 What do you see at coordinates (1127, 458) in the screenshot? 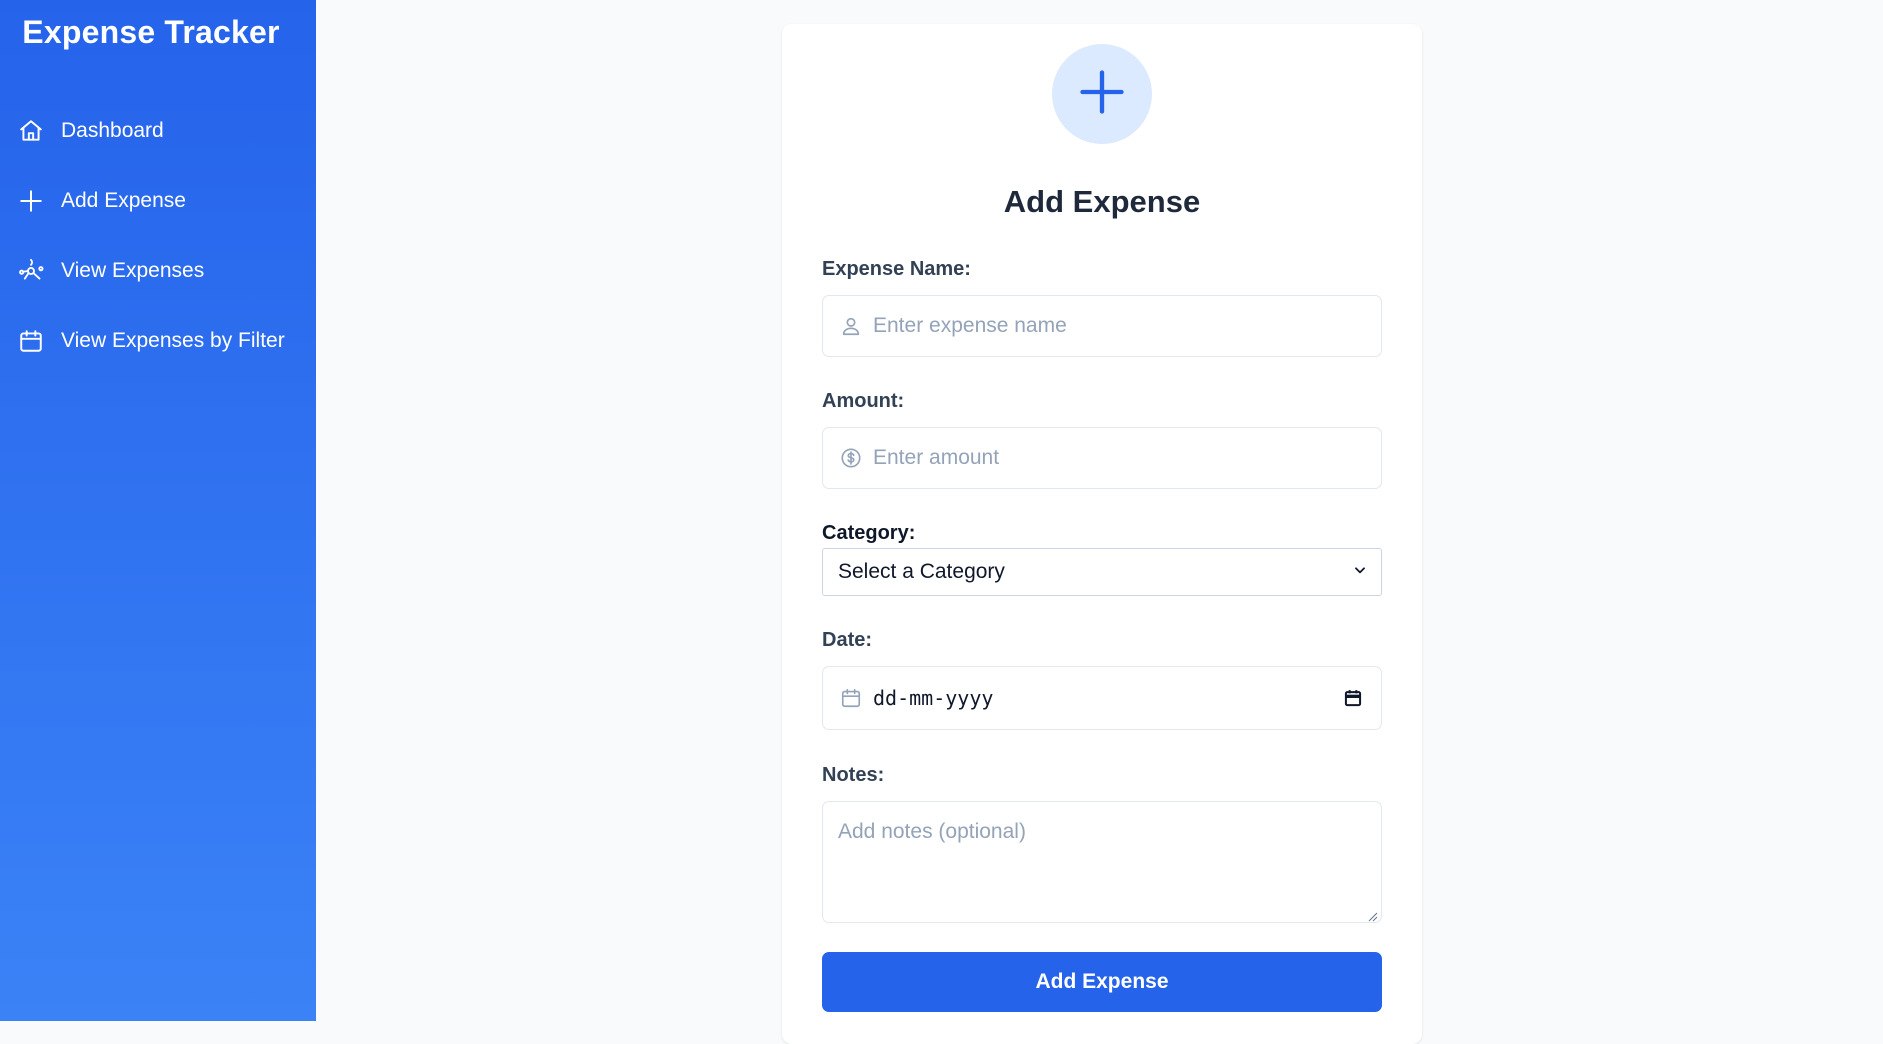
I see `amount-input` at bounding box center [1127, 458].